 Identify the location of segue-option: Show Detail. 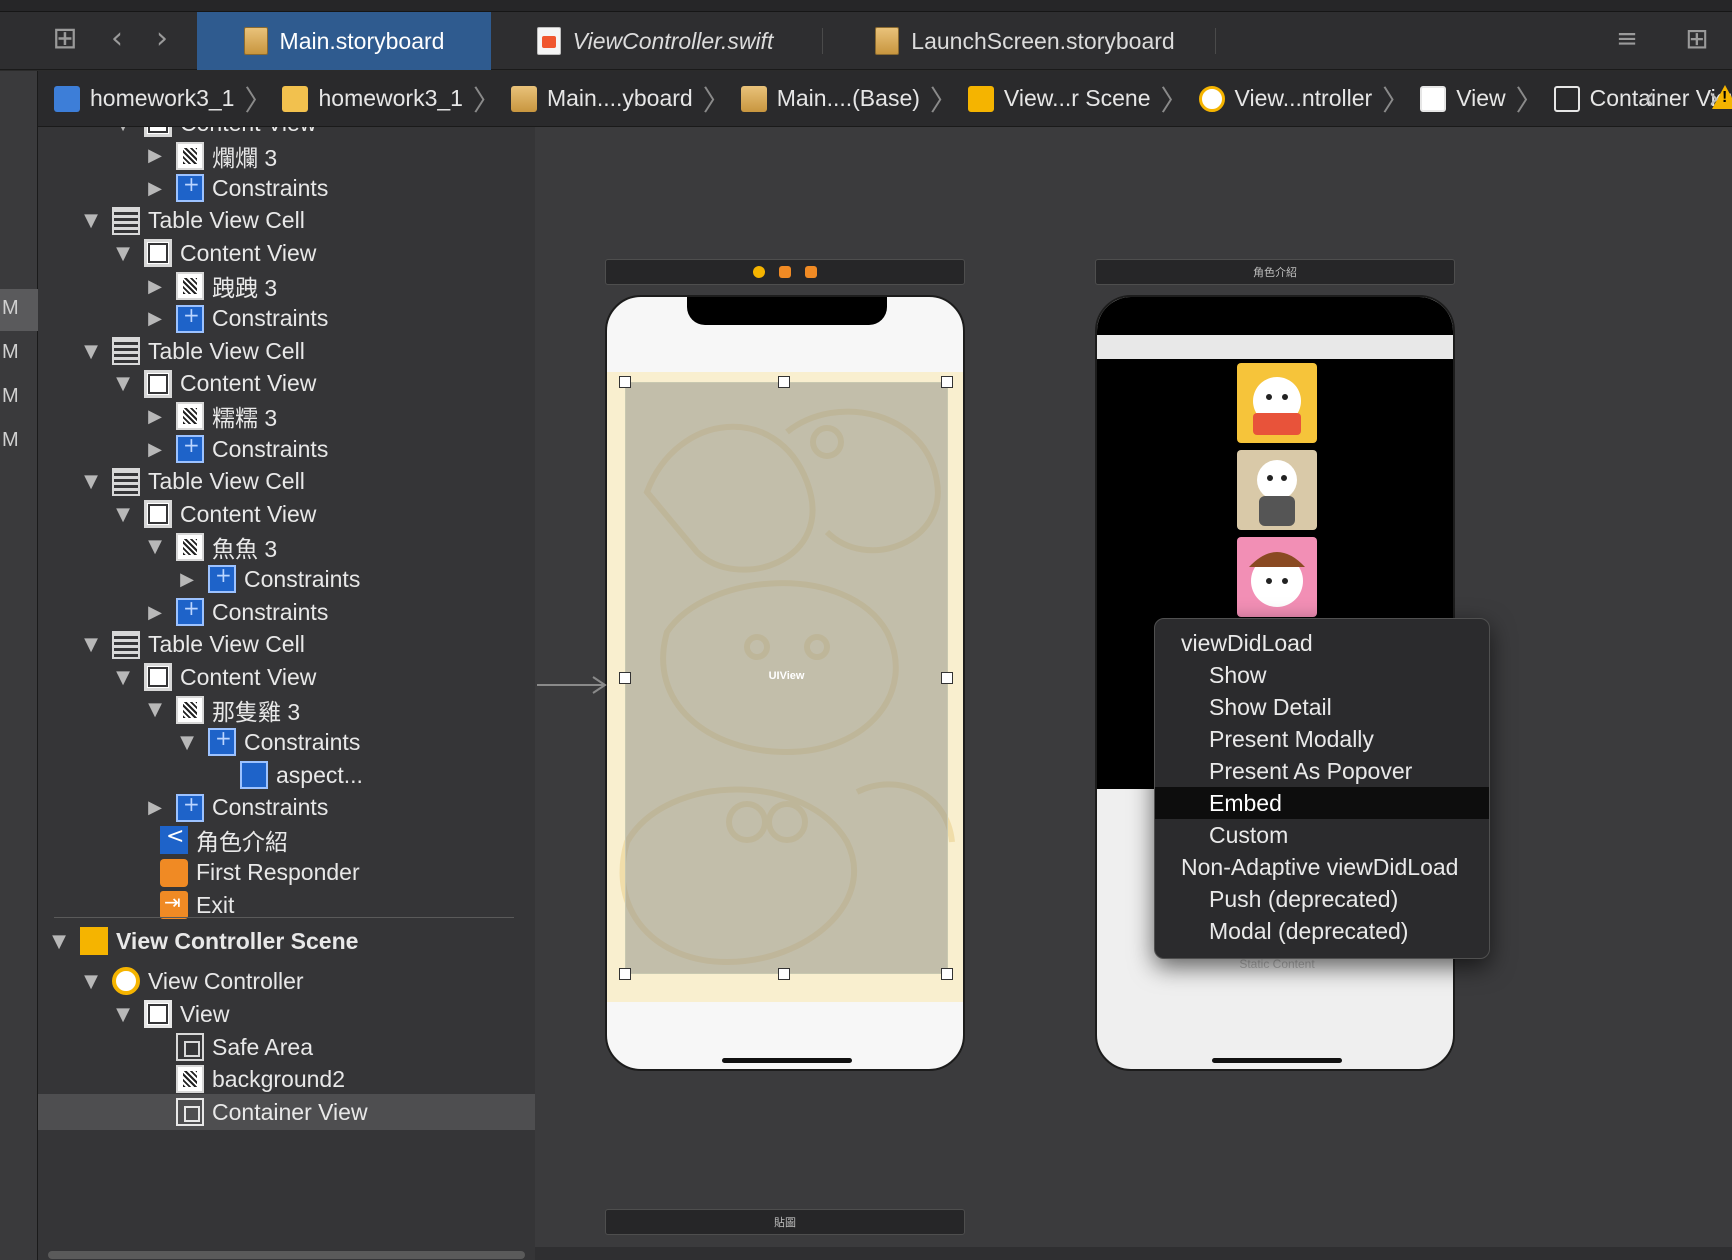
(1322, 707).